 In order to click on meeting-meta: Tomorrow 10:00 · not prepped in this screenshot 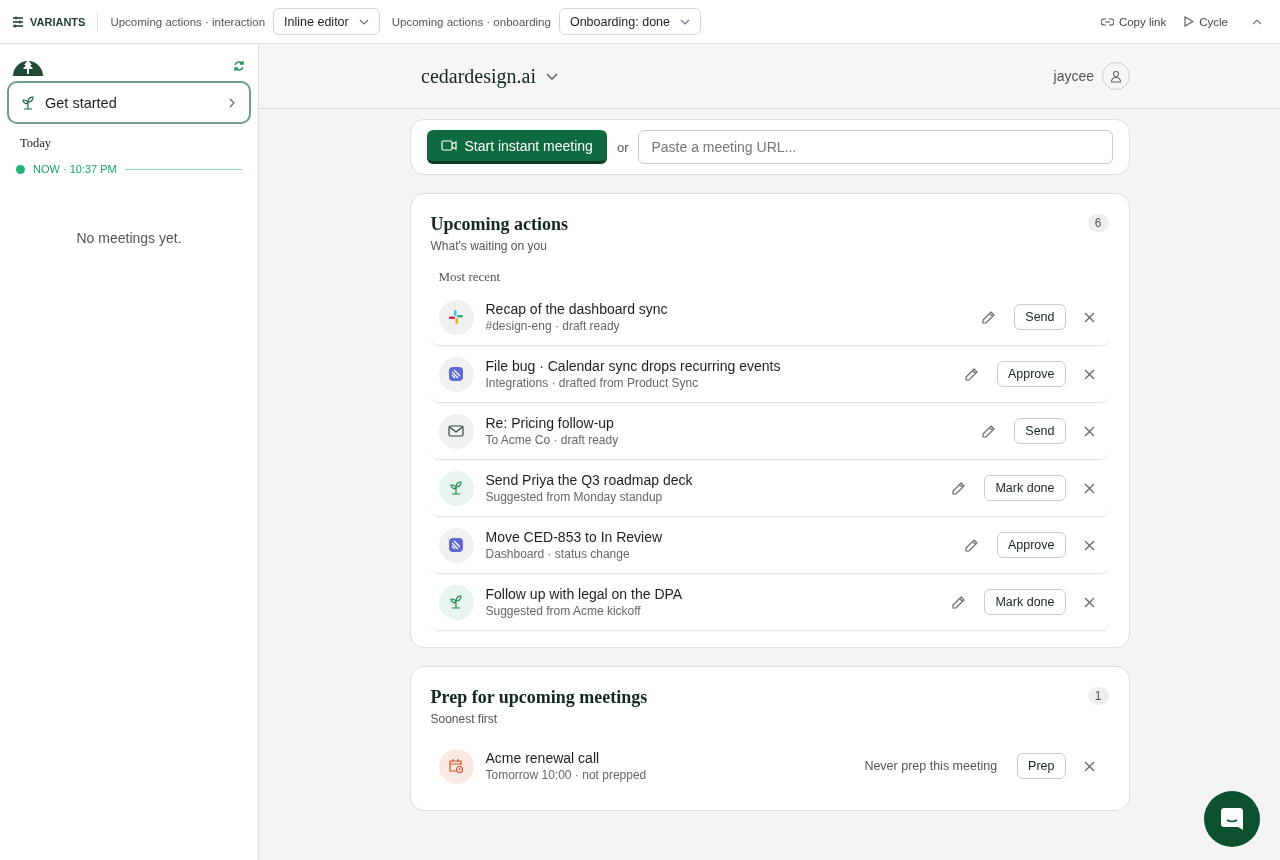, I will do `click(566, 775)`.